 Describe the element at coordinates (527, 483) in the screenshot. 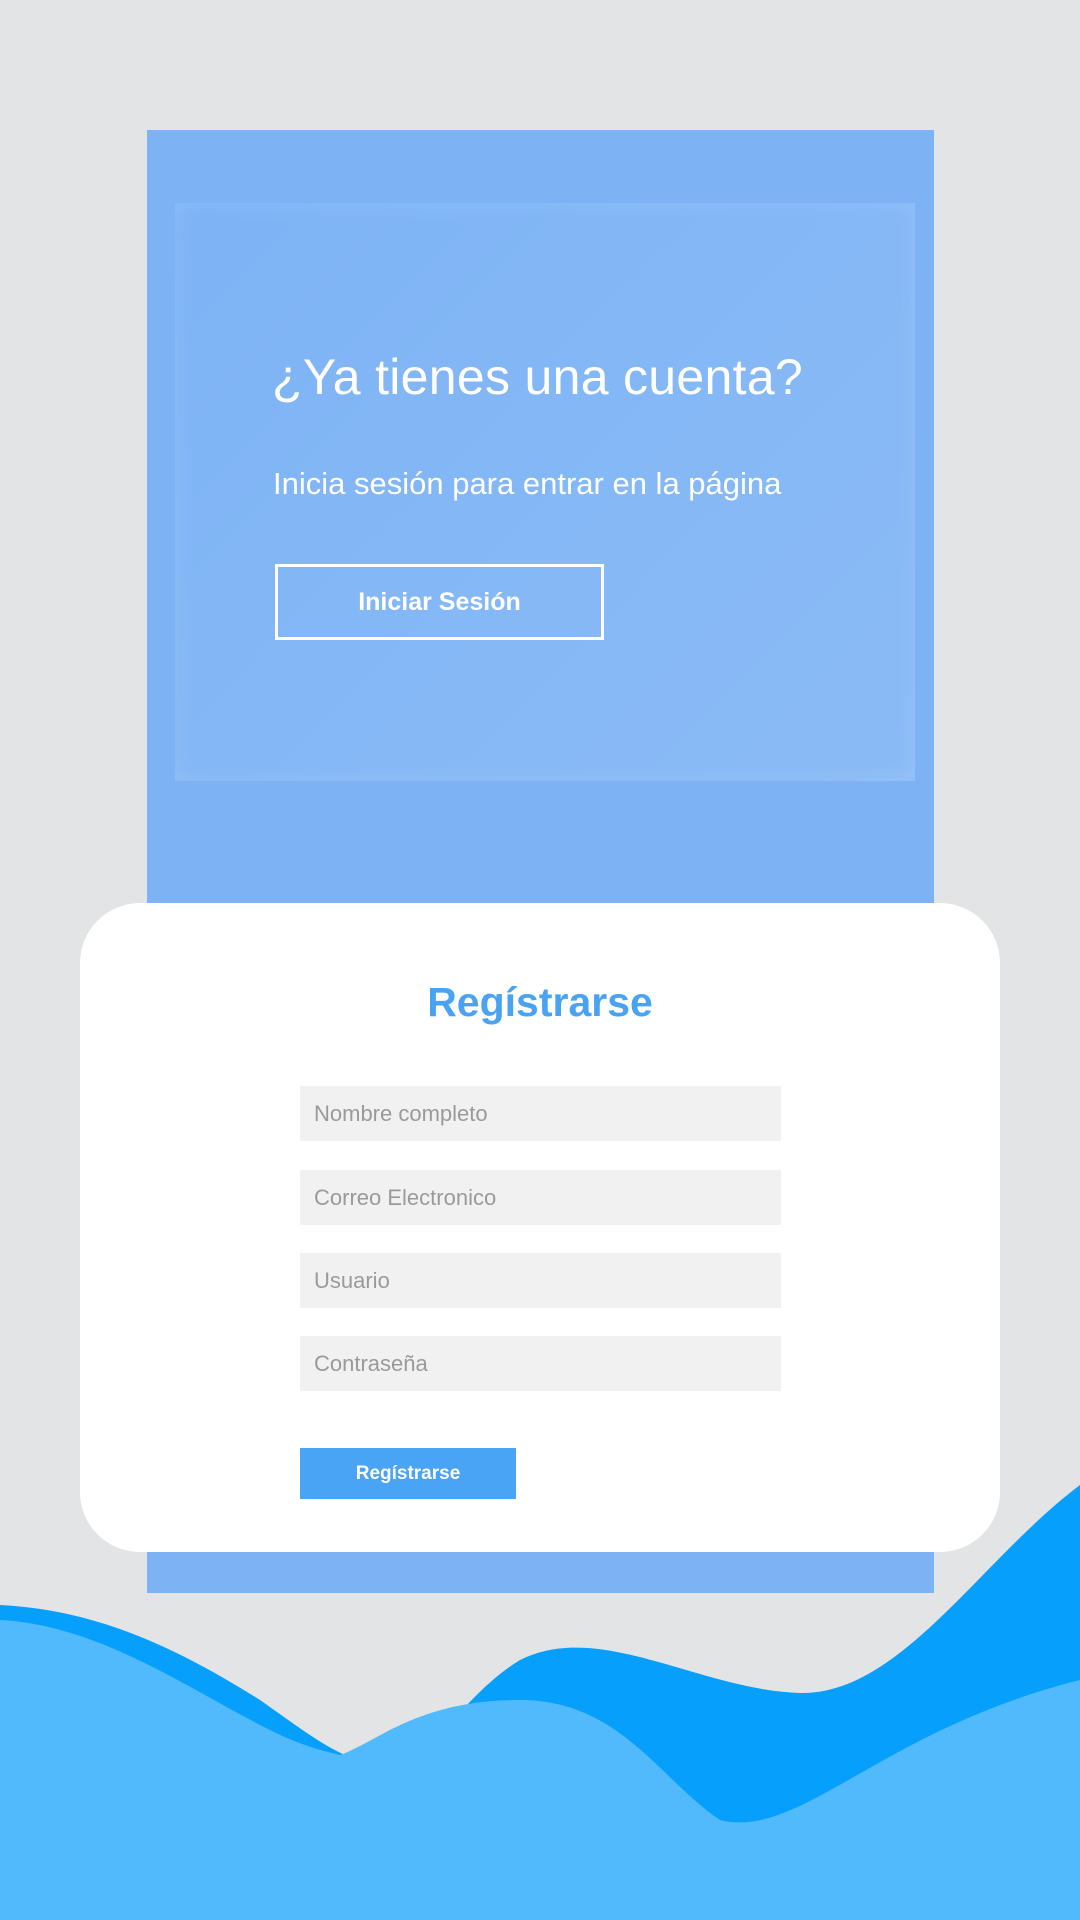

I see `login-prompt-subtitle: Inicia sesión para entrar en la página` at that location.